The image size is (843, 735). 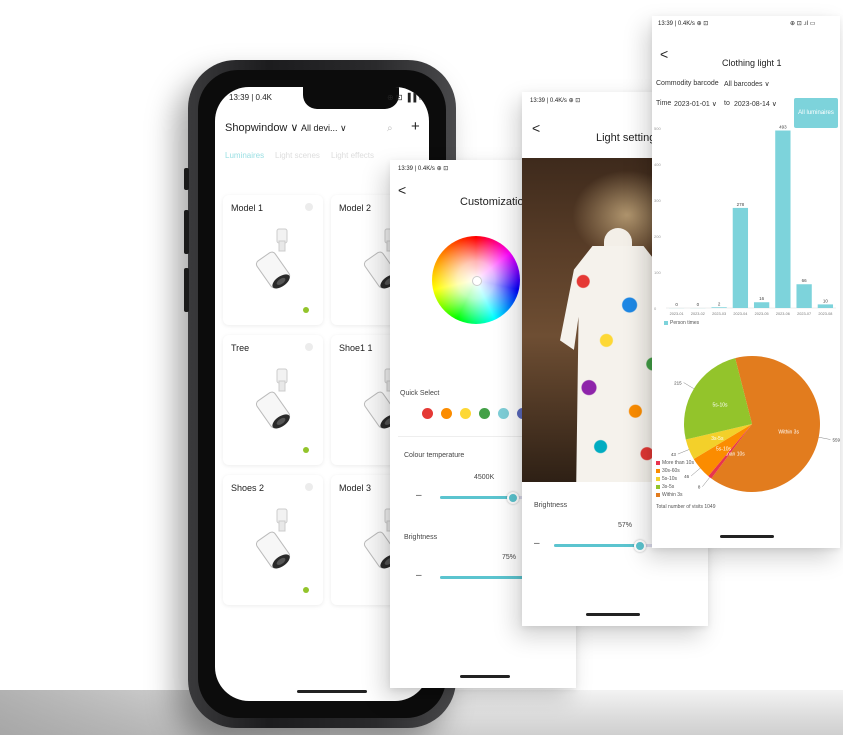 I want to click on luminaire-card: Model 1, so click(x=273, y=260).